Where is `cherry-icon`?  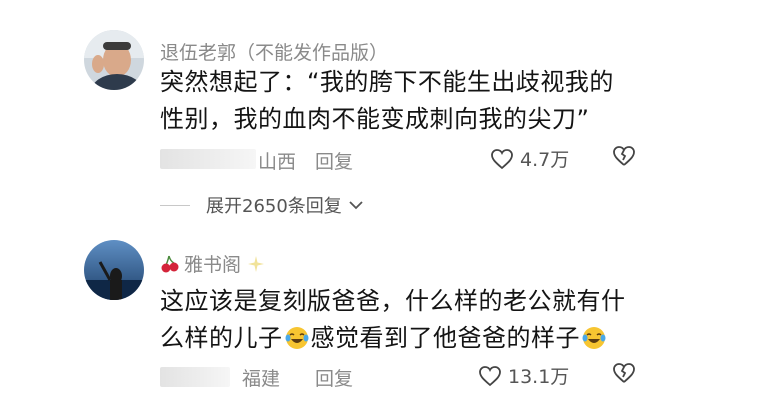 cherry-icon is located at coordinates (170, 263).